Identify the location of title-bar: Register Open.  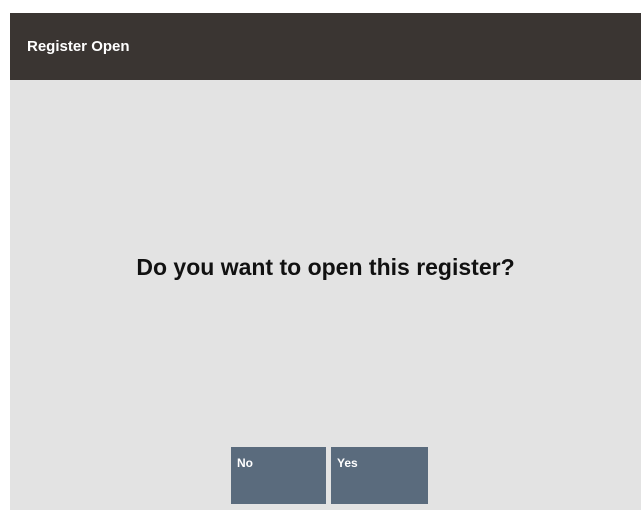
(325, 46).